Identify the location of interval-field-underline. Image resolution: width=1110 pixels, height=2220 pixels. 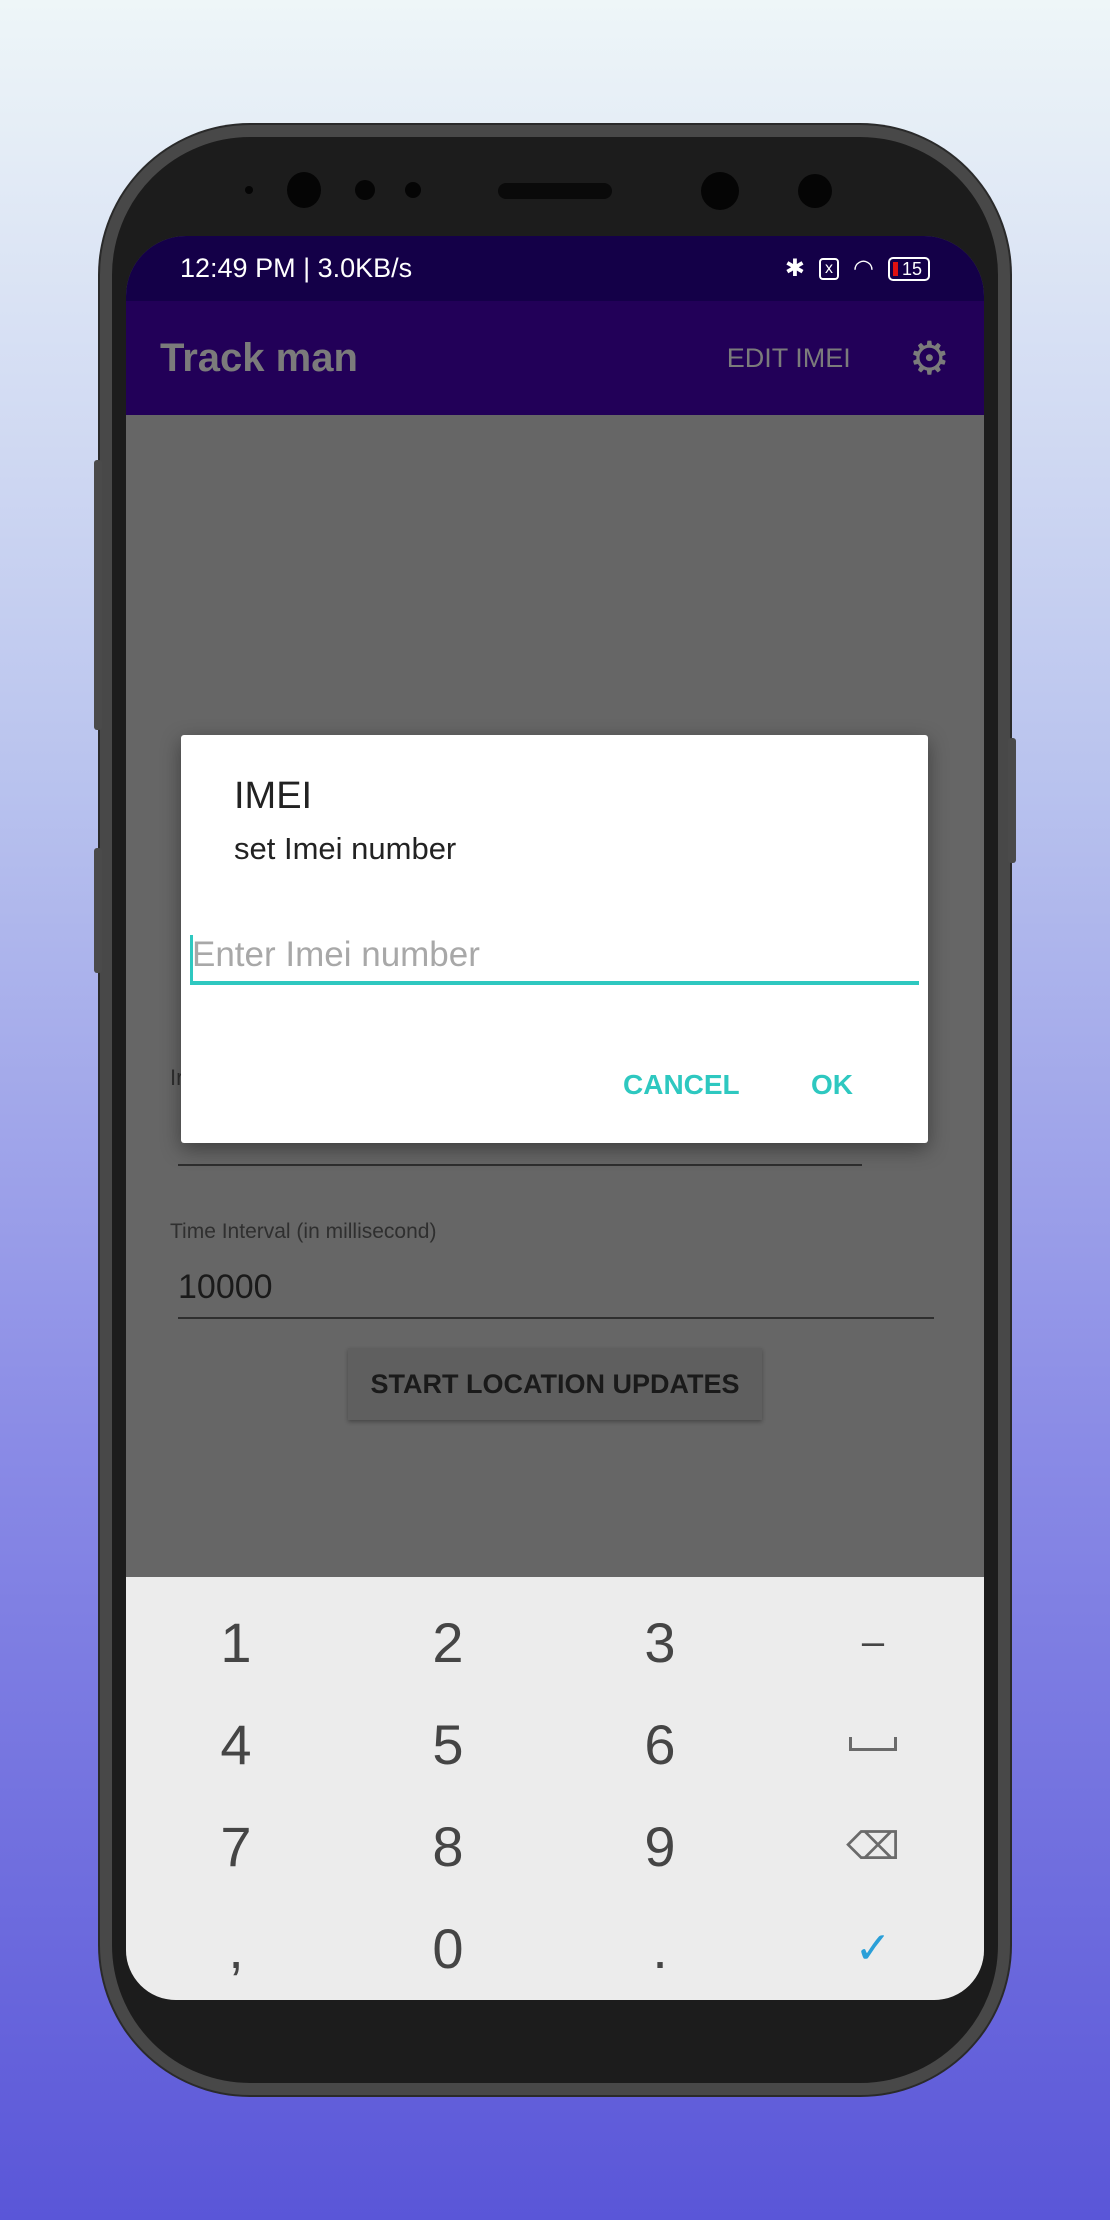
(556, 1318).